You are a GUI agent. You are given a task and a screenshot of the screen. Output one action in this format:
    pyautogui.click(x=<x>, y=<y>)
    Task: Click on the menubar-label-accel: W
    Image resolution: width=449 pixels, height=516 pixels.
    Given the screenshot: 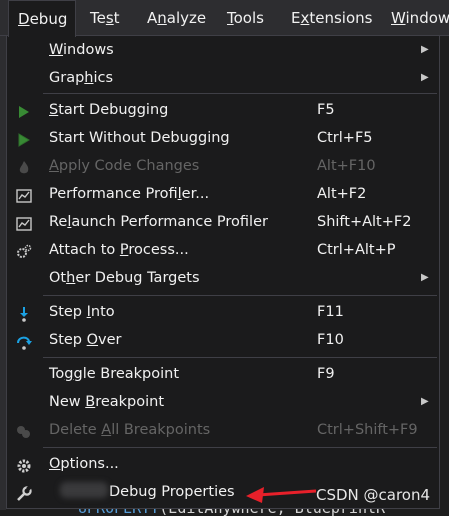 What is the action you would take?
    pyautogui.click(x=398, y=18)
    